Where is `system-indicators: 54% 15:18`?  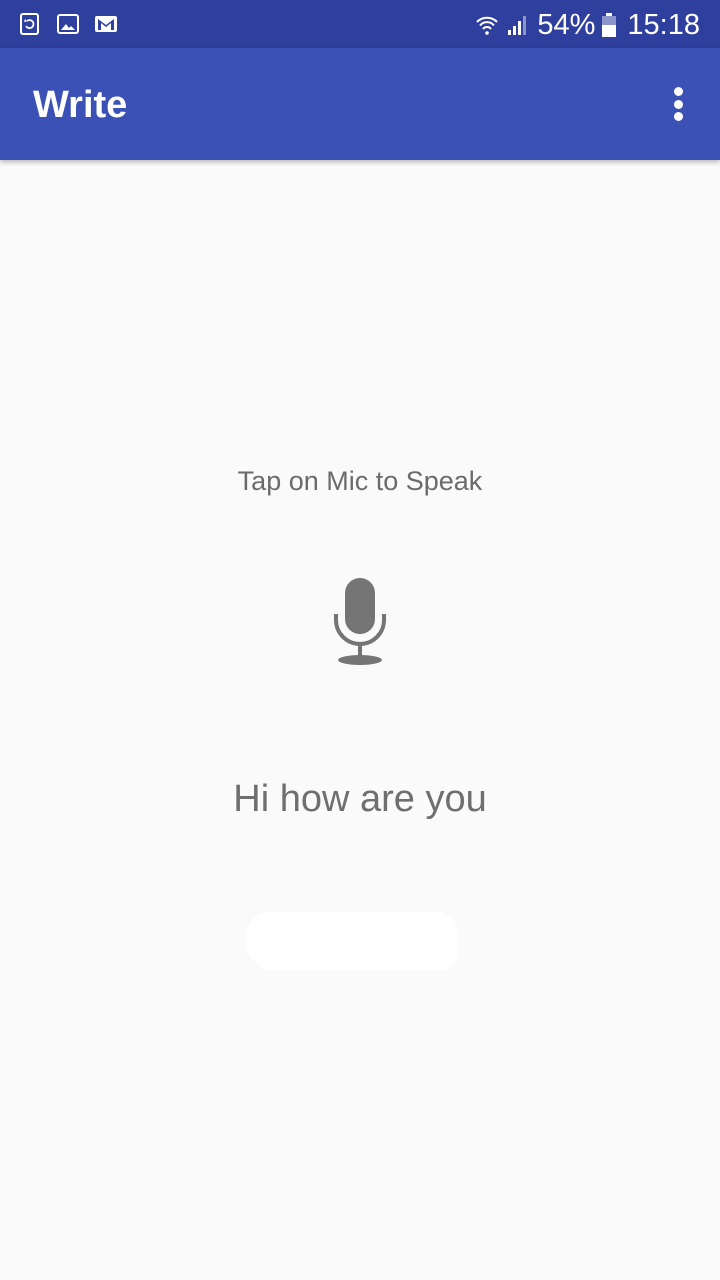 system-indicators: 54% 15:18 is located at coordinates (587, 25).